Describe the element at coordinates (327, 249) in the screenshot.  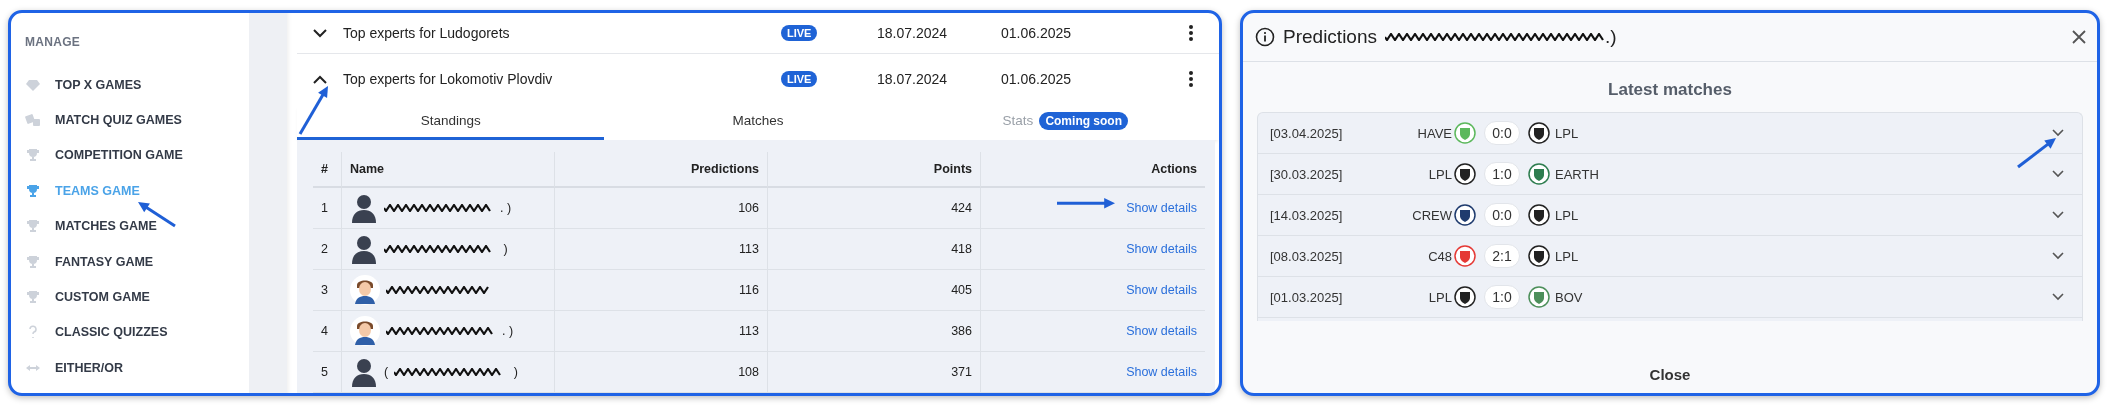
I see `table-cell: 2` at that location.